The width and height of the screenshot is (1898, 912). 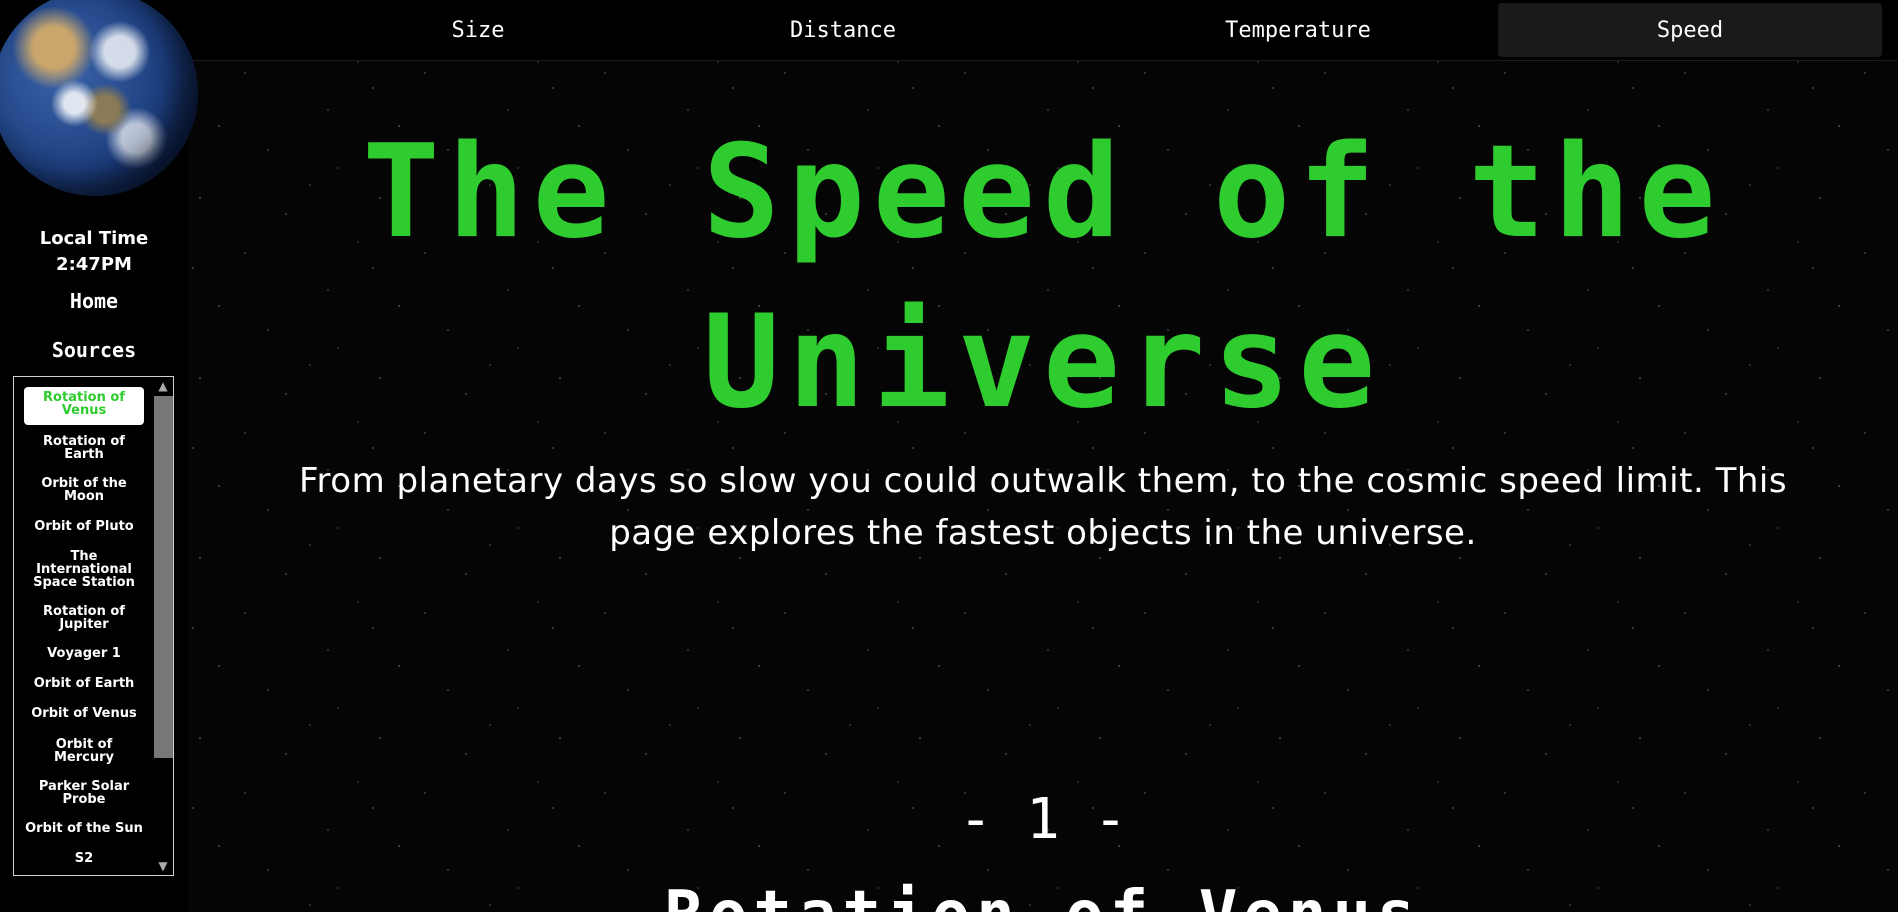 I want to click on home-link: Home, so click(x=94, y=301).